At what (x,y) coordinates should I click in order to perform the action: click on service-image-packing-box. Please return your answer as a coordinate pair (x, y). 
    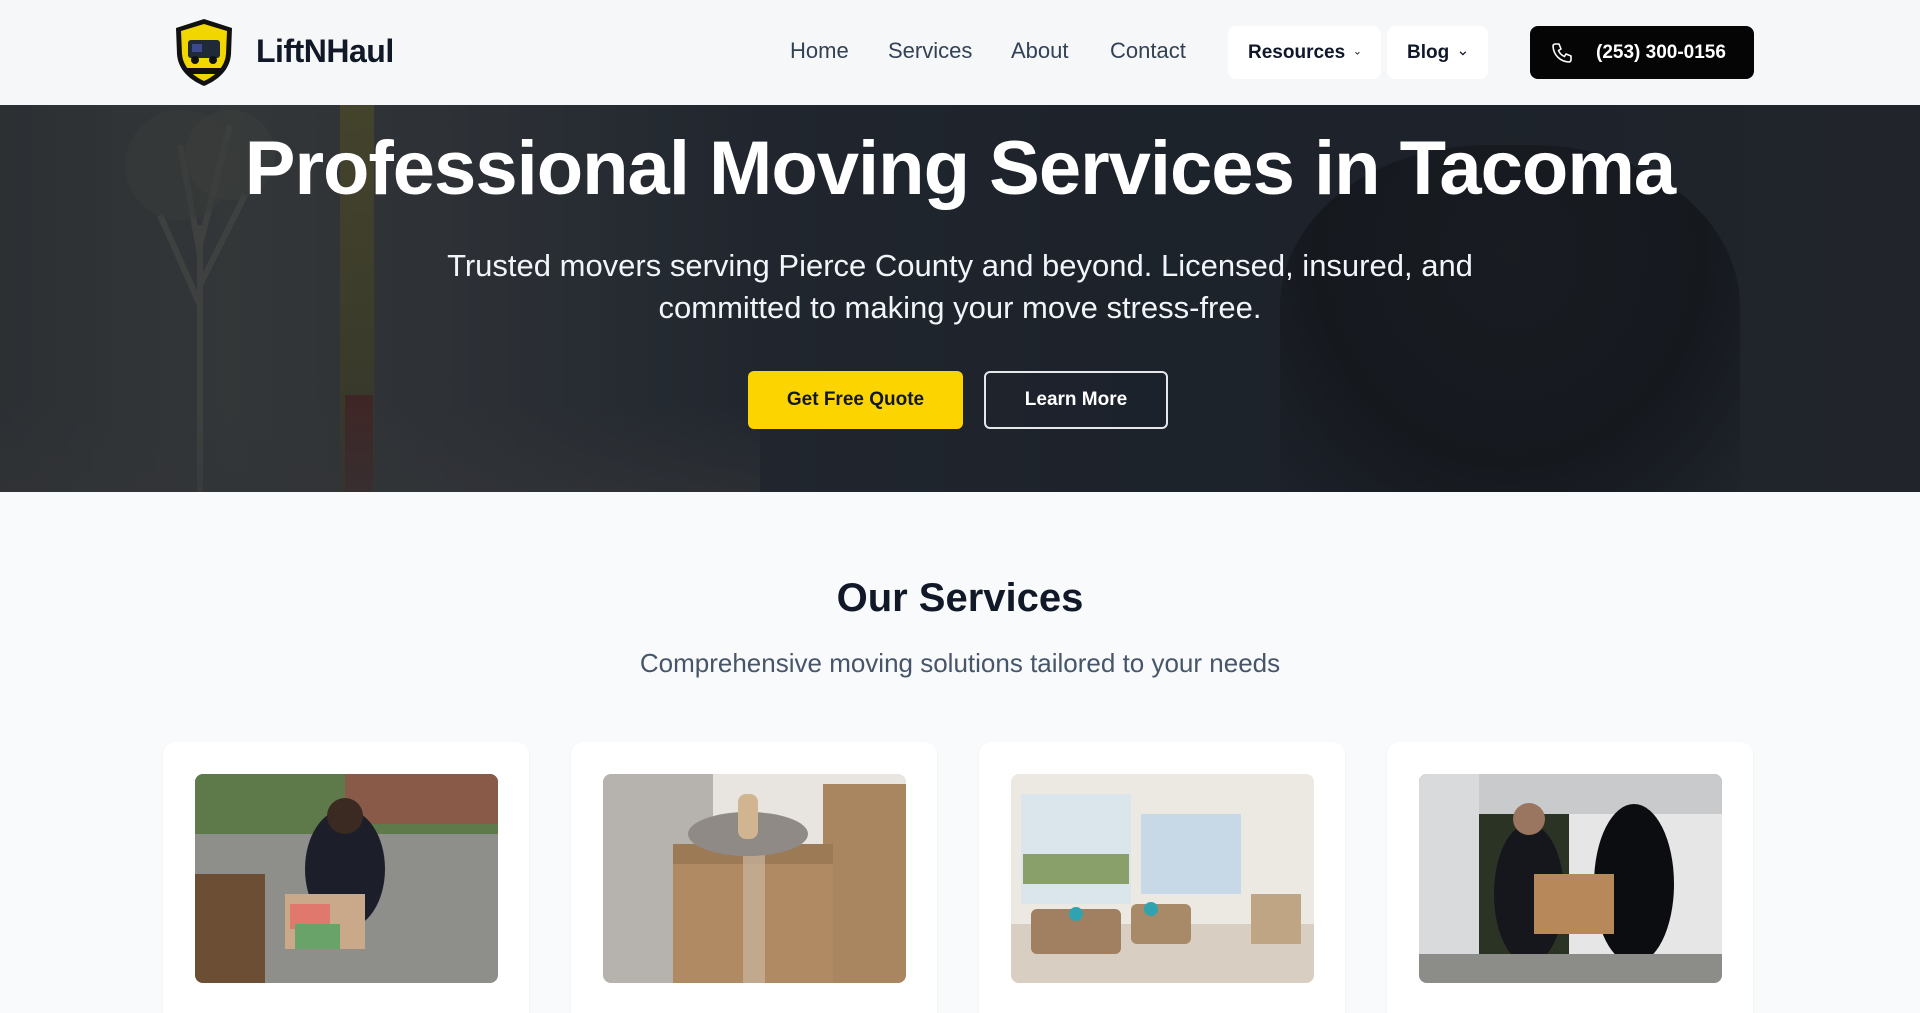
    Looking at the image, I should click on (754, 878).